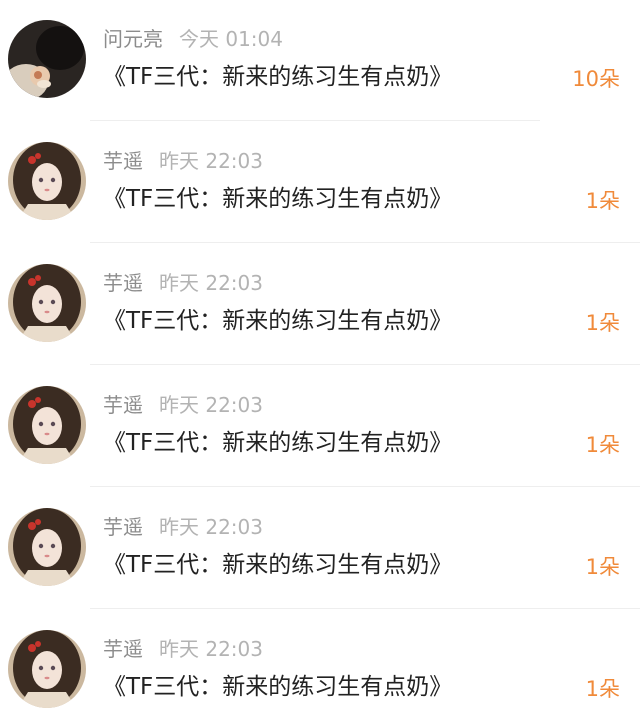 The width and height of the screenshot is (640, 725). What do you see at coordinates (133, 39) in the screenshot?
I see `username: 问元亮` at bounding box center [133, 39].